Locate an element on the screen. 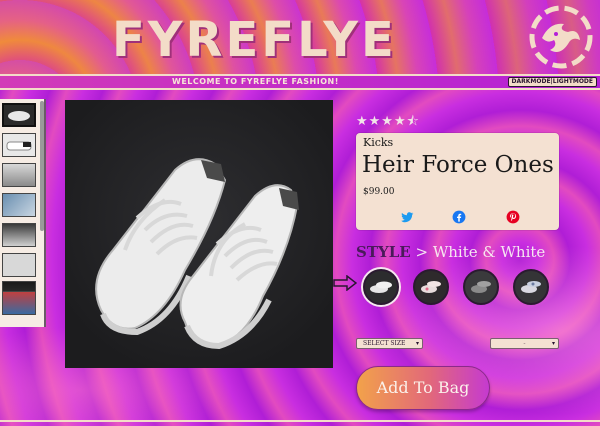  quantity-select: - ▾ is located at coordinates (524, 343).